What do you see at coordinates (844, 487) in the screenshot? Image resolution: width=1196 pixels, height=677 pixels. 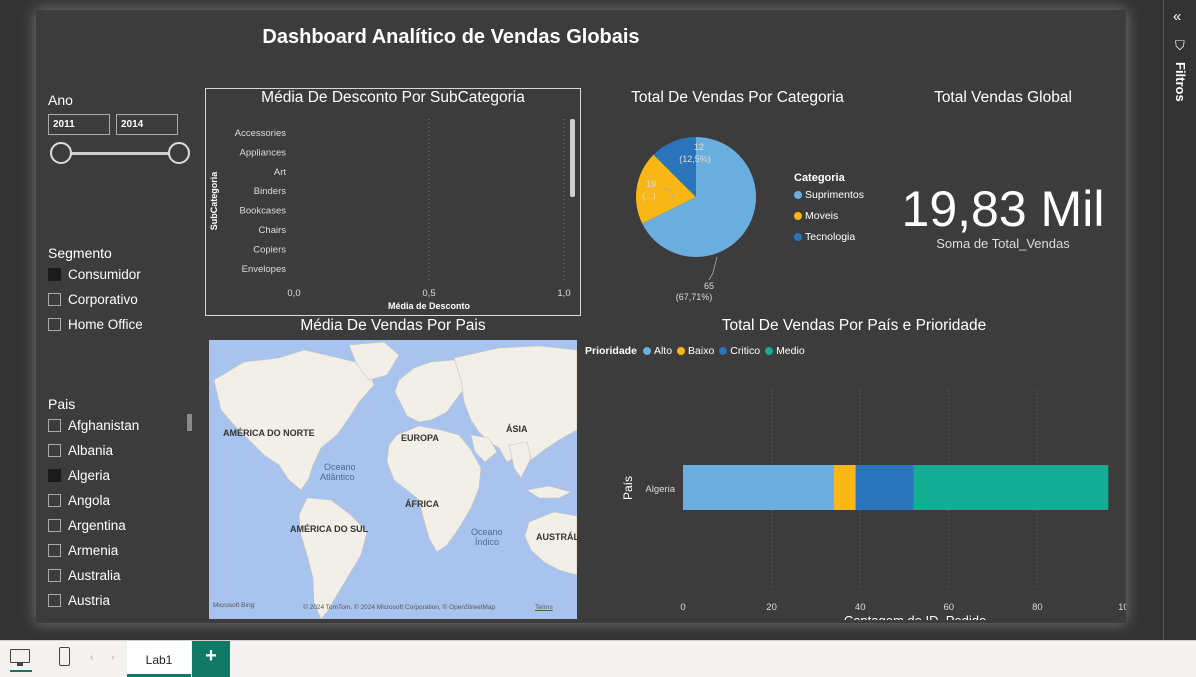 I see `priority-bar-baixo` at bounding box center [844, 487].